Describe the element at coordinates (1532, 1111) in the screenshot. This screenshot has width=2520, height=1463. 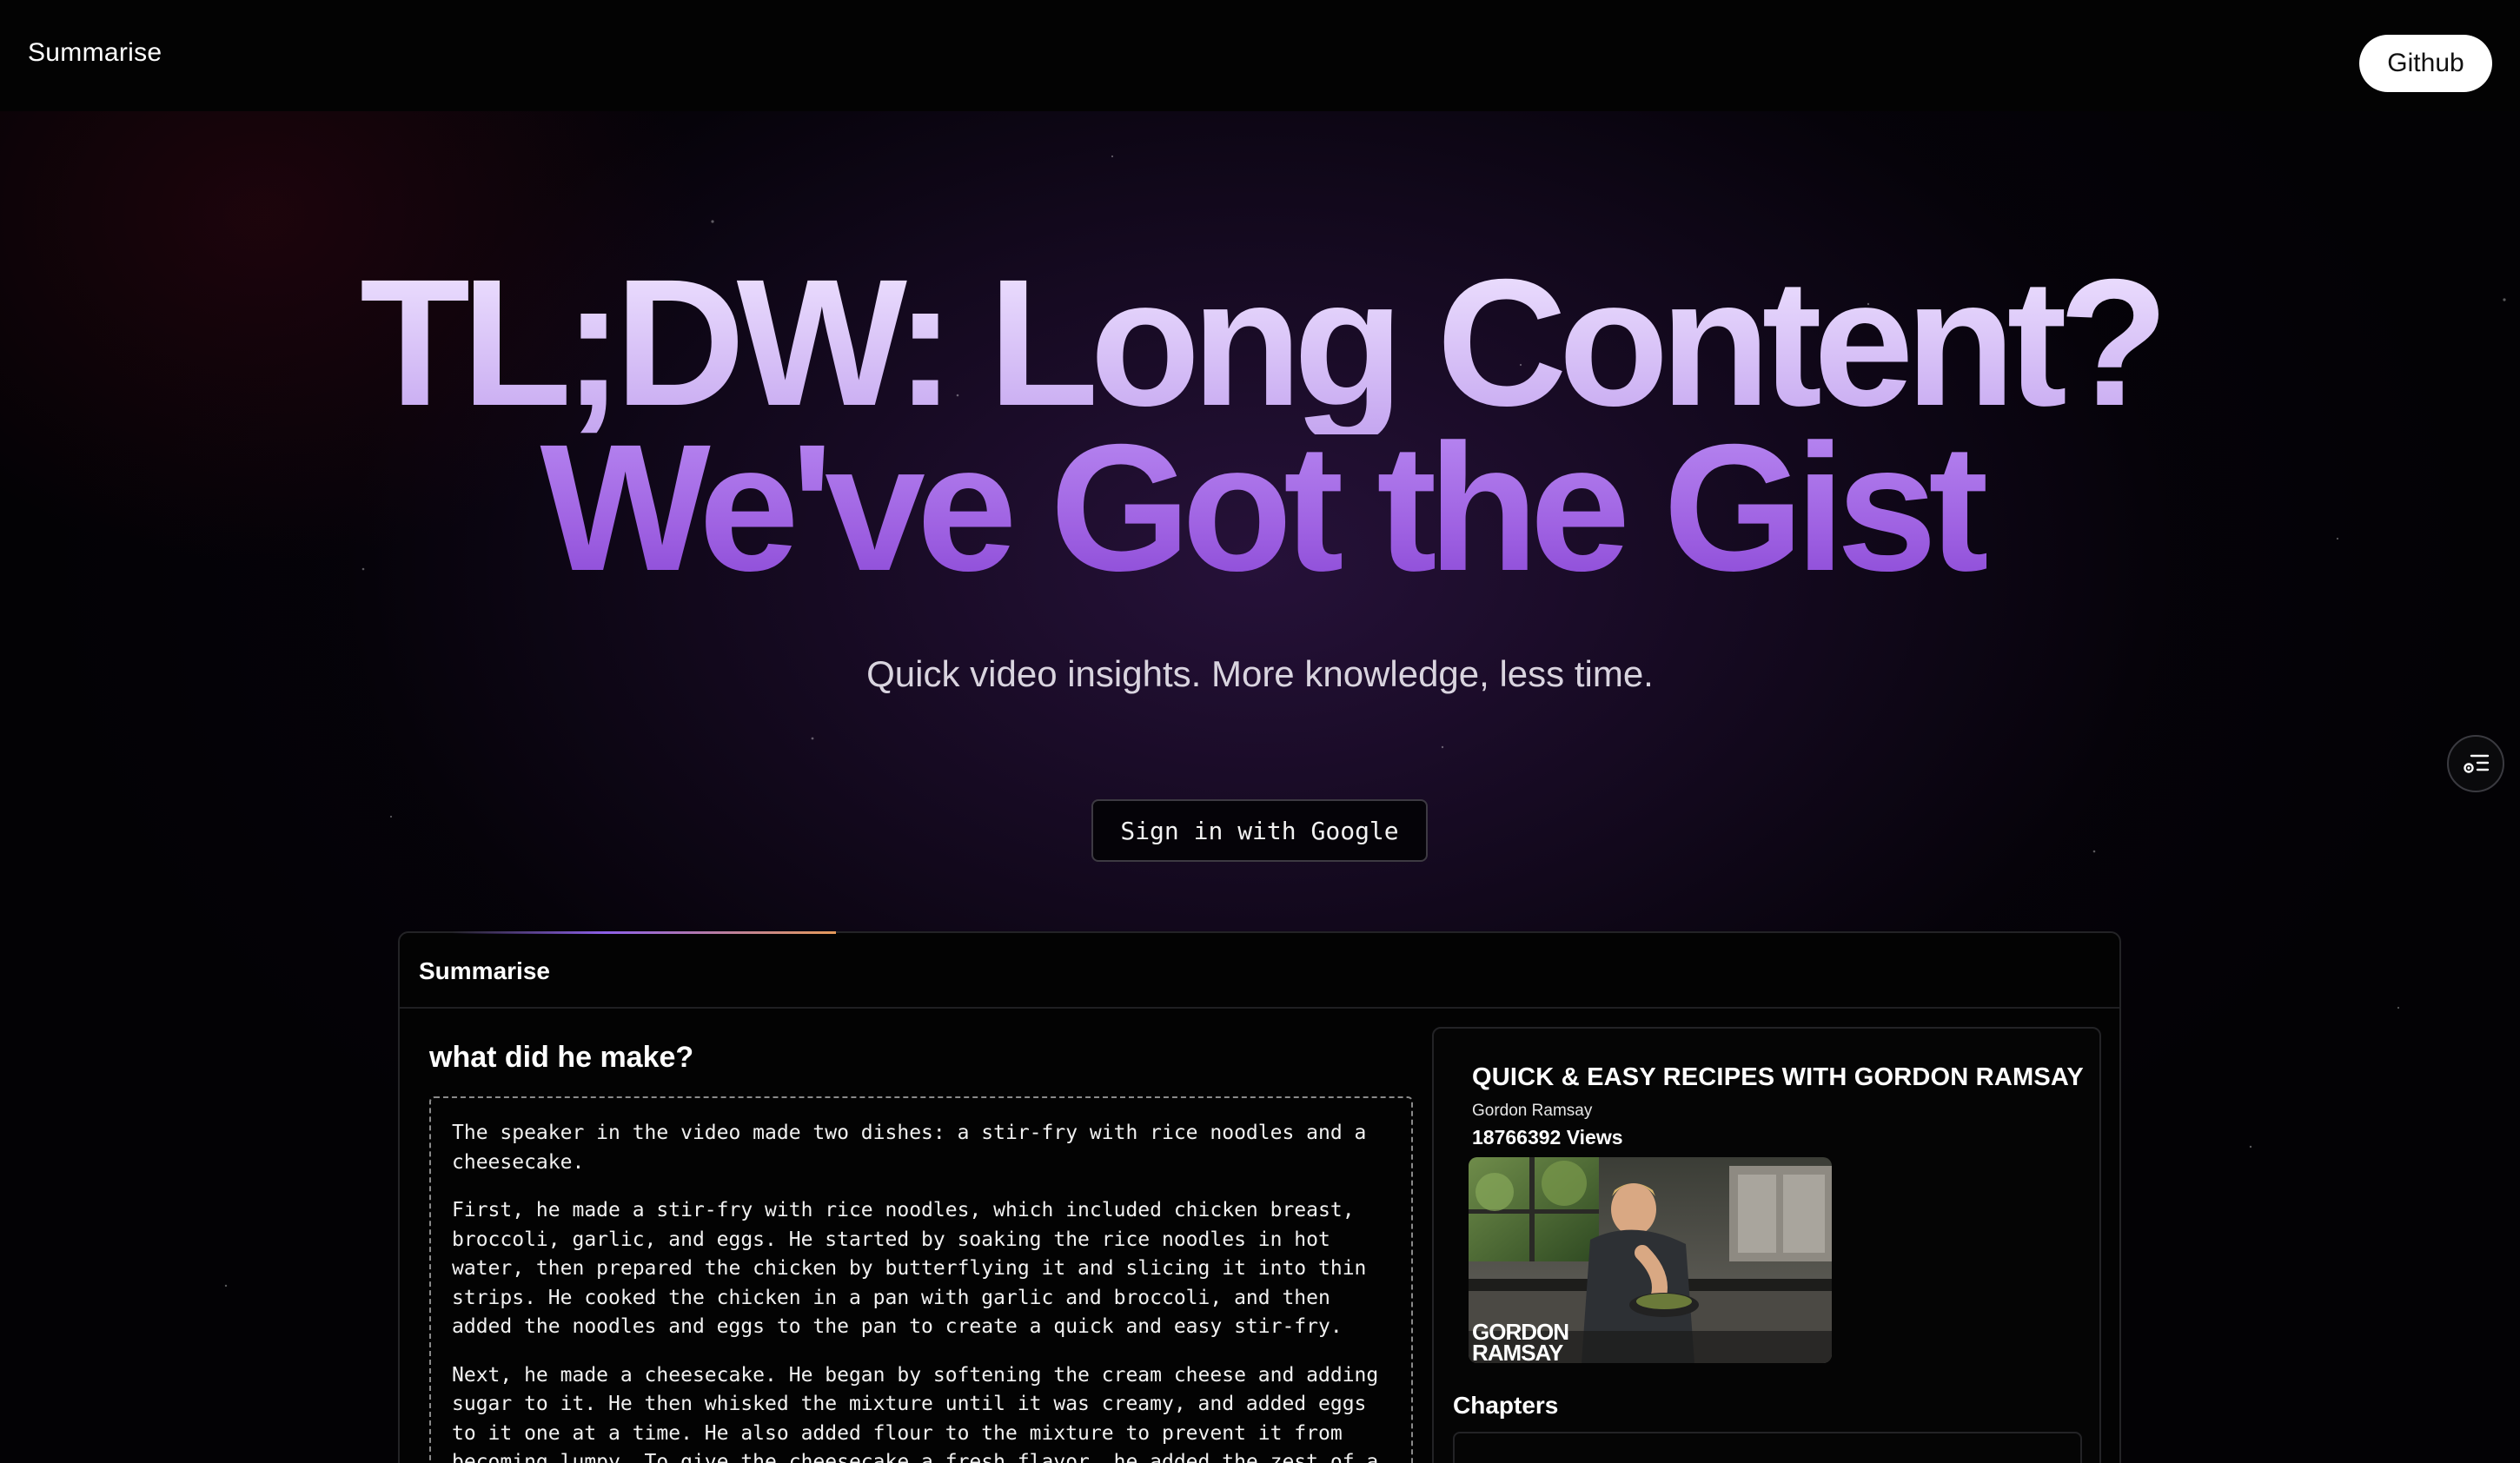
I see `video-channel: Gordon Ramsay` at that location.